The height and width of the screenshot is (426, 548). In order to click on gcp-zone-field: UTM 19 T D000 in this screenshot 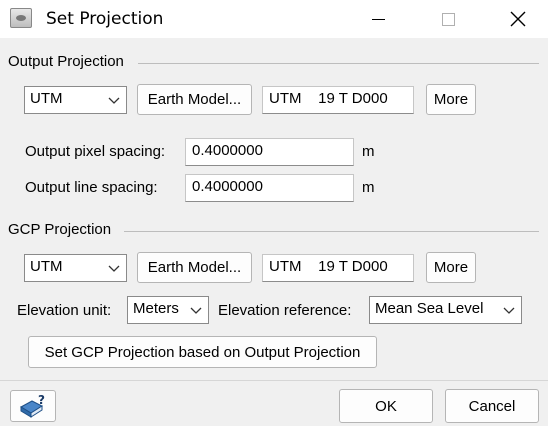, I will do `click(338, 268)`.